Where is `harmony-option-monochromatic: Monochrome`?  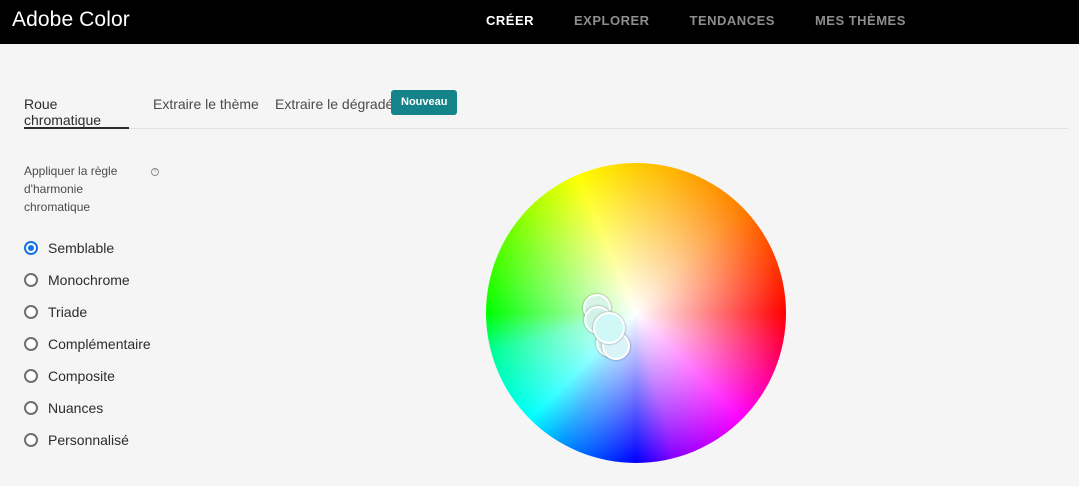
harmony-option-monochromatic: Monochrome is located at coordinates (87, 280).